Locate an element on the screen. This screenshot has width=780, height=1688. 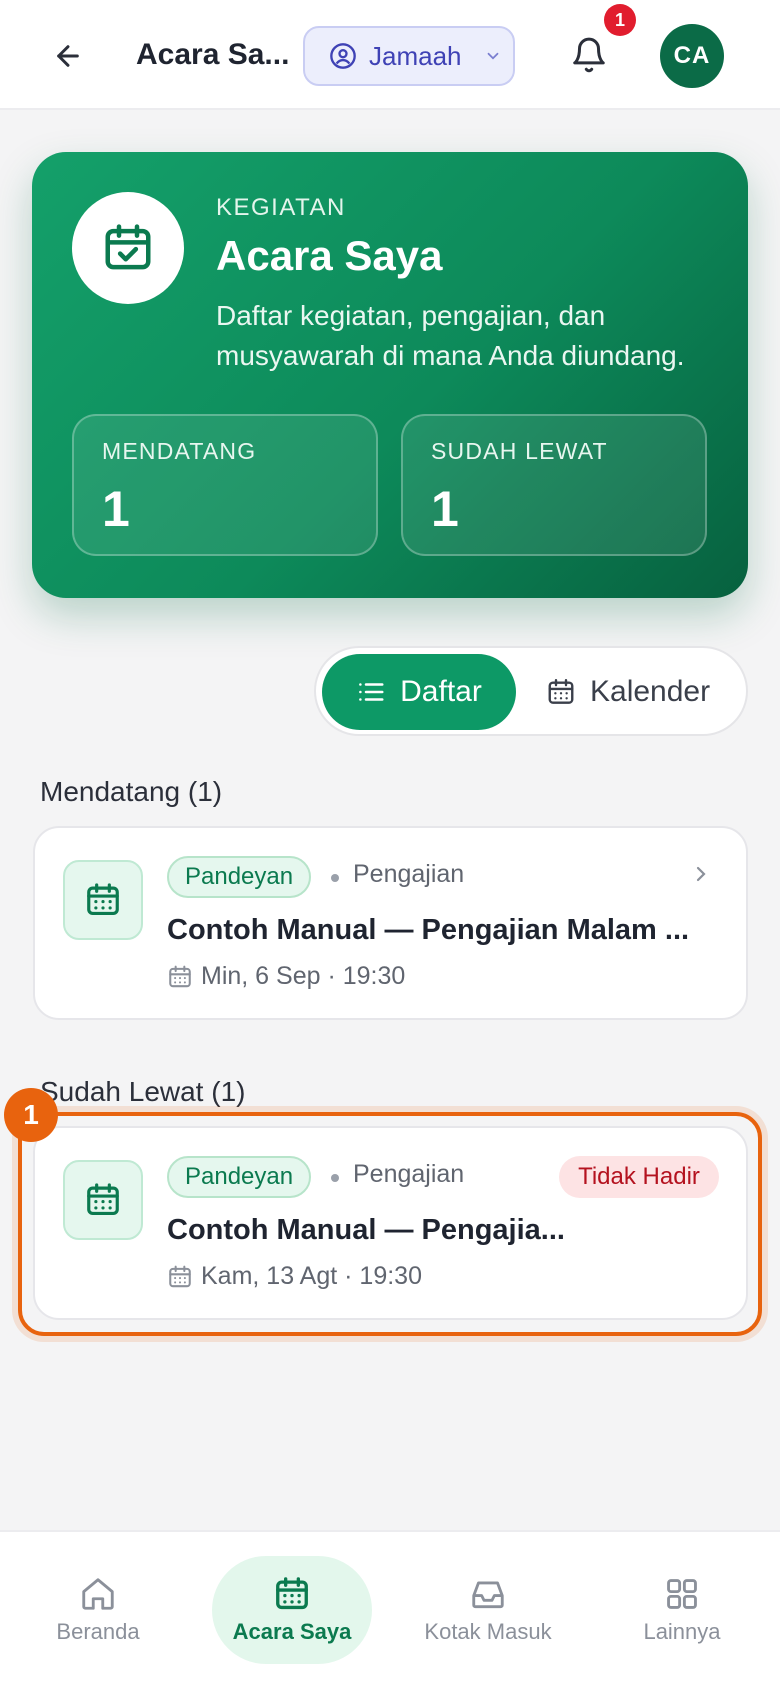
list-icon is located at coordinates (371, 692).